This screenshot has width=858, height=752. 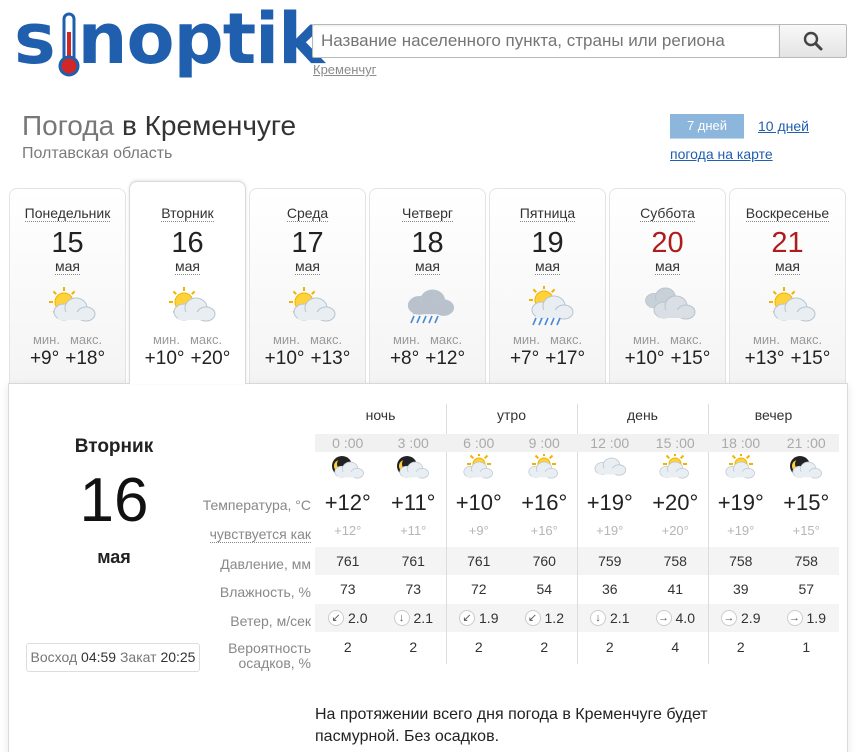 I want to click on rain-icon, so click(x=428, y=308).